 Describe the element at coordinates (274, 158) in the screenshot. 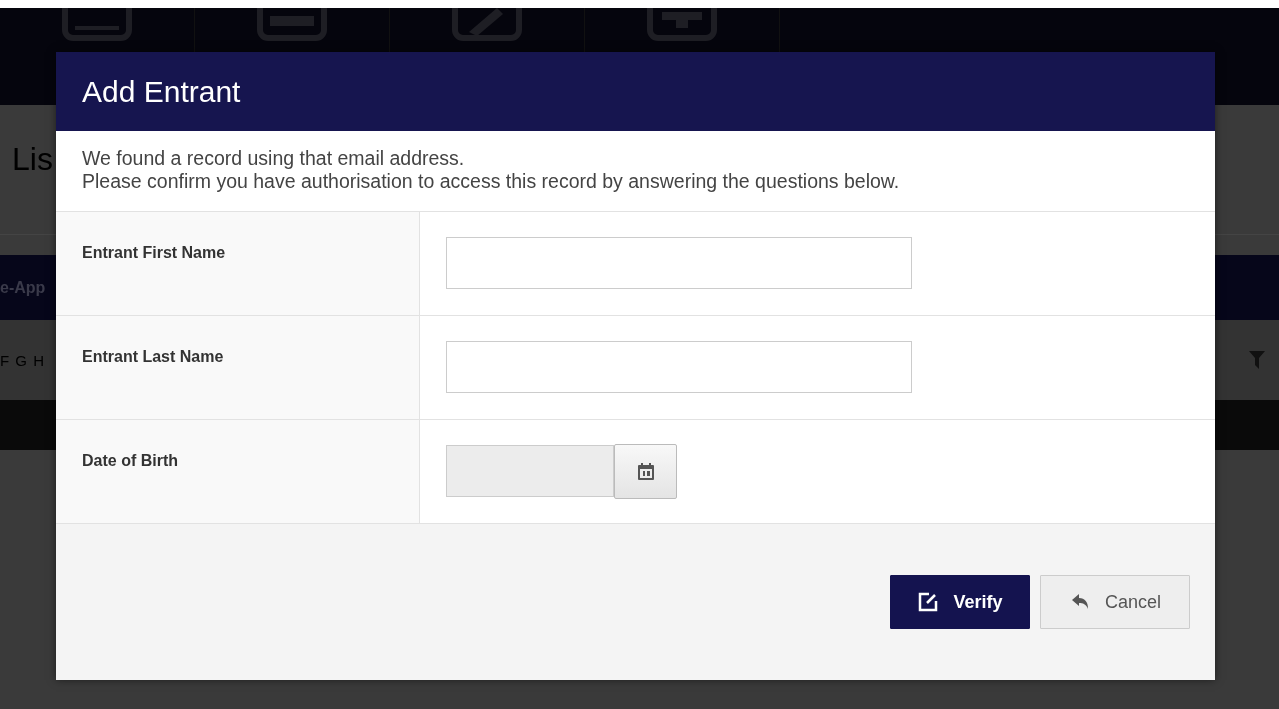

I see `message-text: We found a record using that email address.` at that location.